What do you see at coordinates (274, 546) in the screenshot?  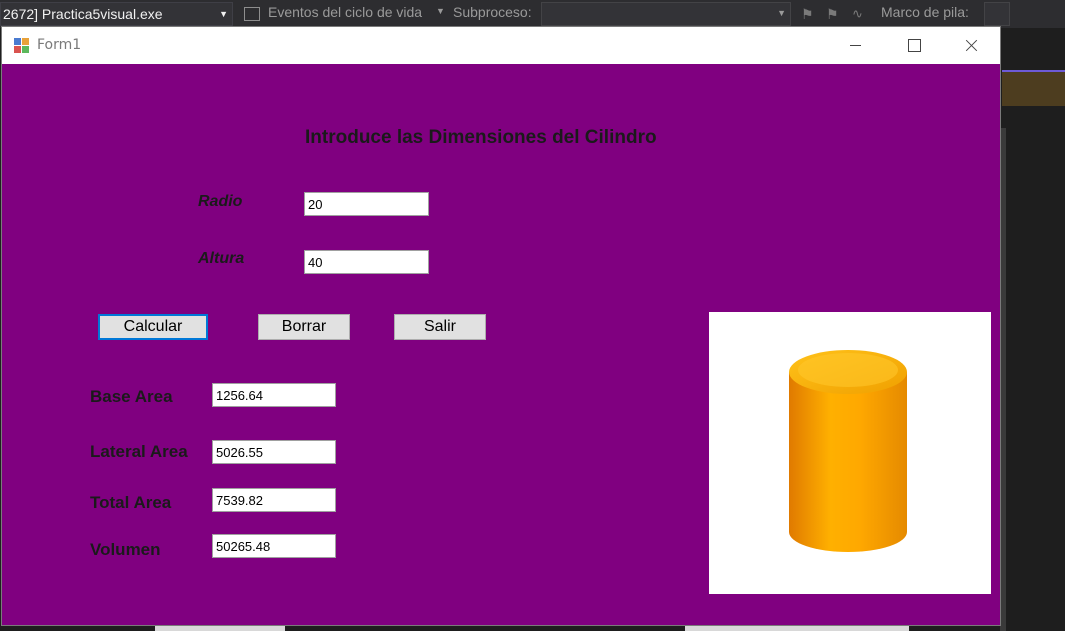 I see `volumen-field` at bounding box center [274, 546].